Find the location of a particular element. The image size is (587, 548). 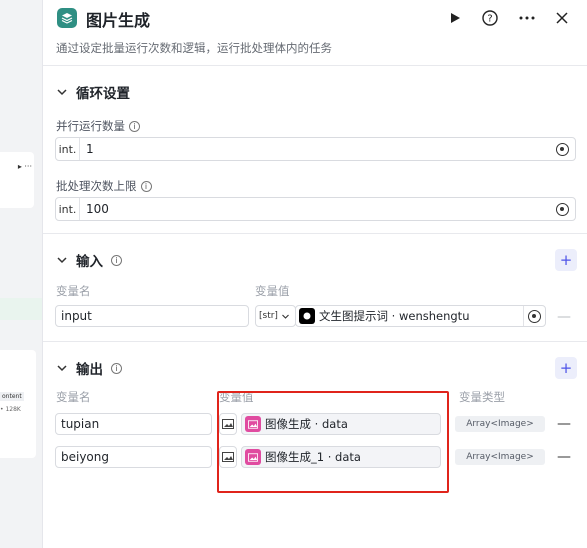

help-button: ? is located at coordinates (490, 18).